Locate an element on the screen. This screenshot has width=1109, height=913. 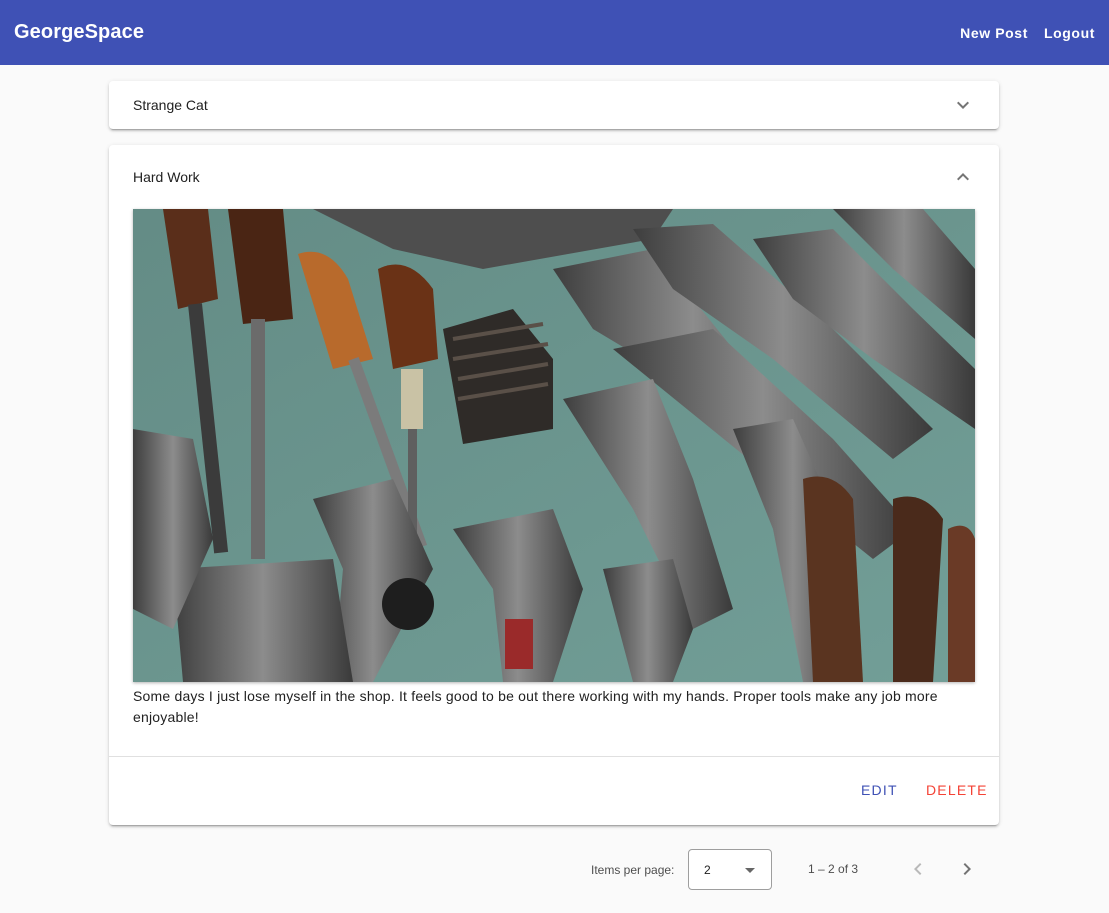
items-per-page-label: Items per page: is located at coordinates (633, 870).